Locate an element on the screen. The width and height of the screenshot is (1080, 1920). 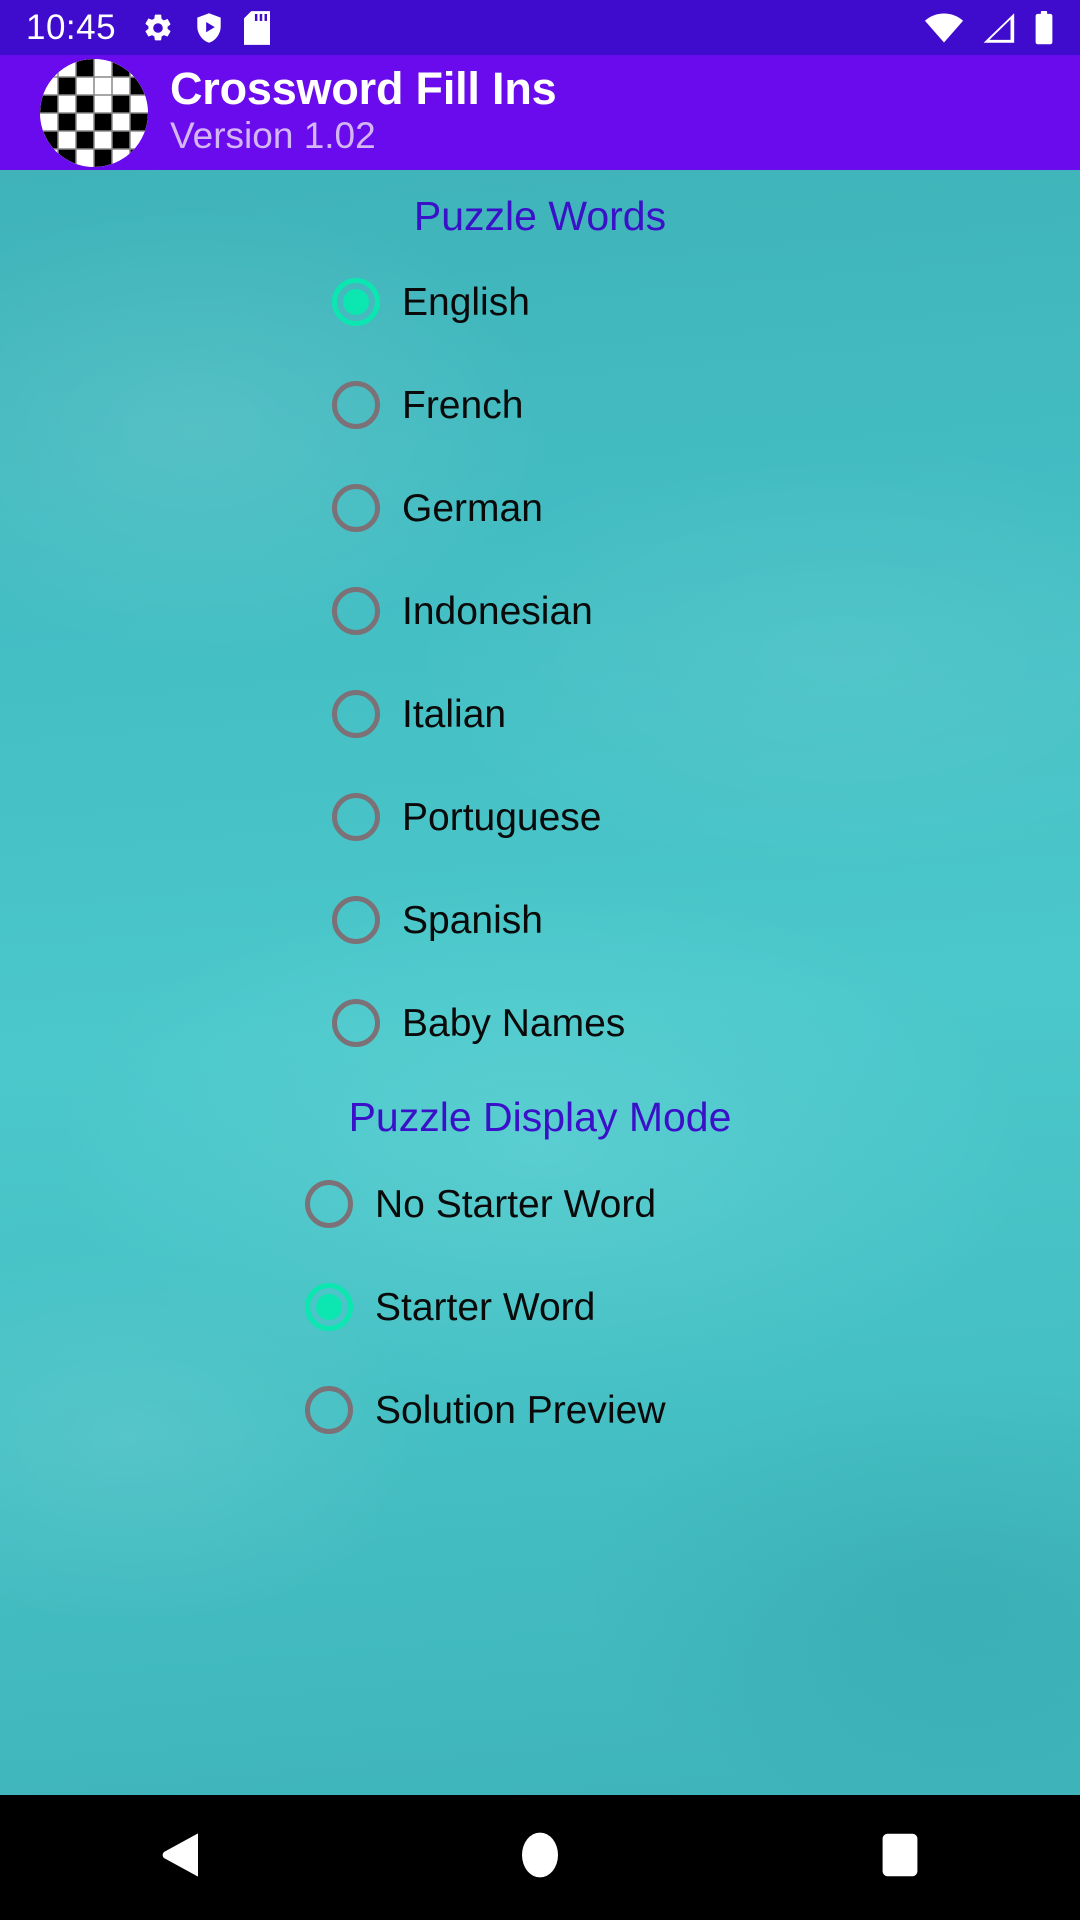
navigation-bar is located at coordinates (540, 1857).